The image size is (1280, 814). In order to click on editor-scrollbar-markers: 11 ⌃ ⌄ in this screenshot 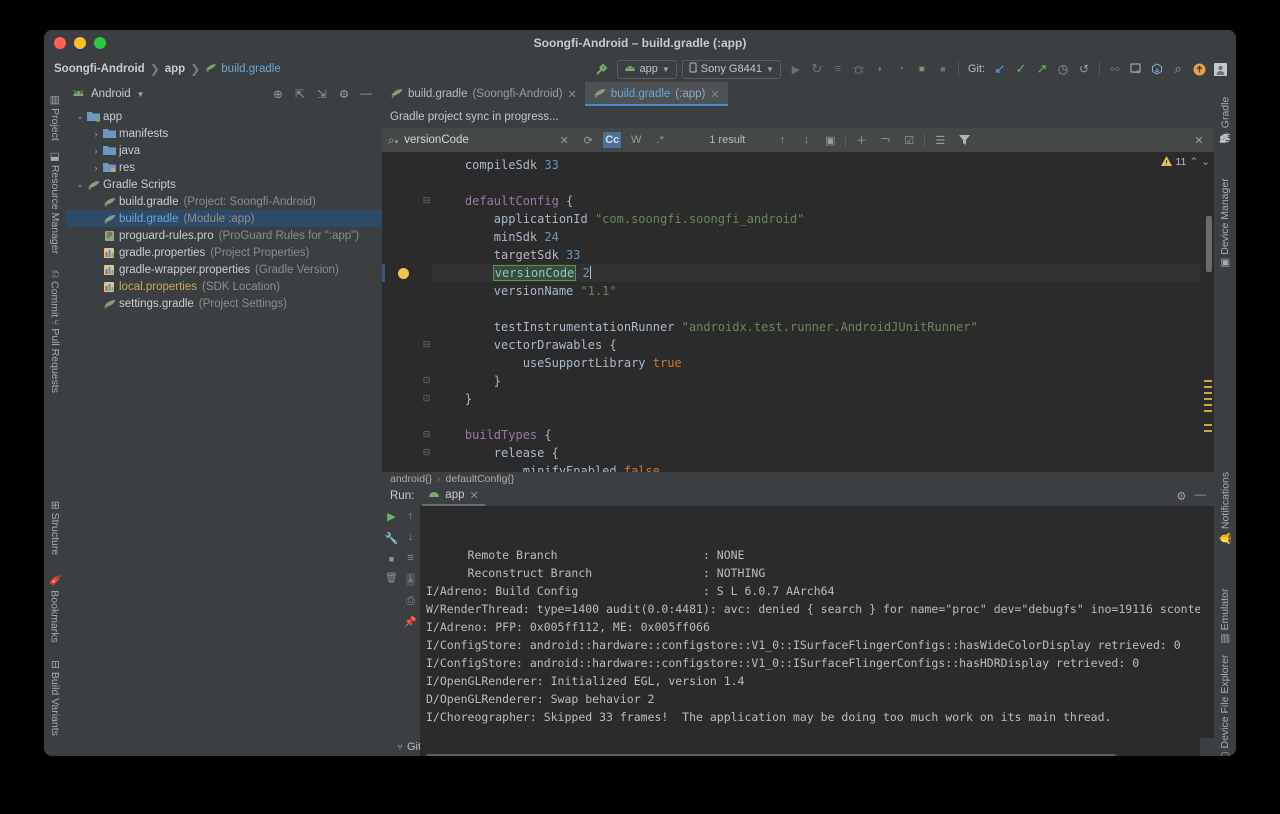, I will do `click(1187, 312)`.